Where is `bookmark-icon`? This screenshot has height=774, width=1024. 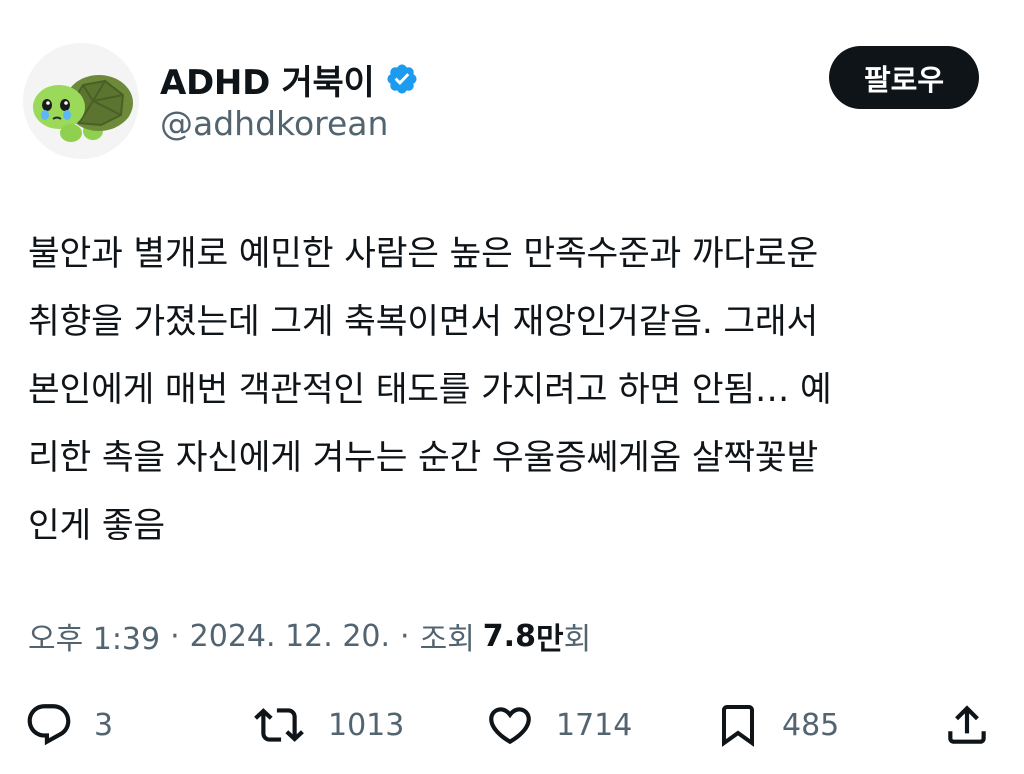
bookmark-icon is located at coordinates (738, 726).